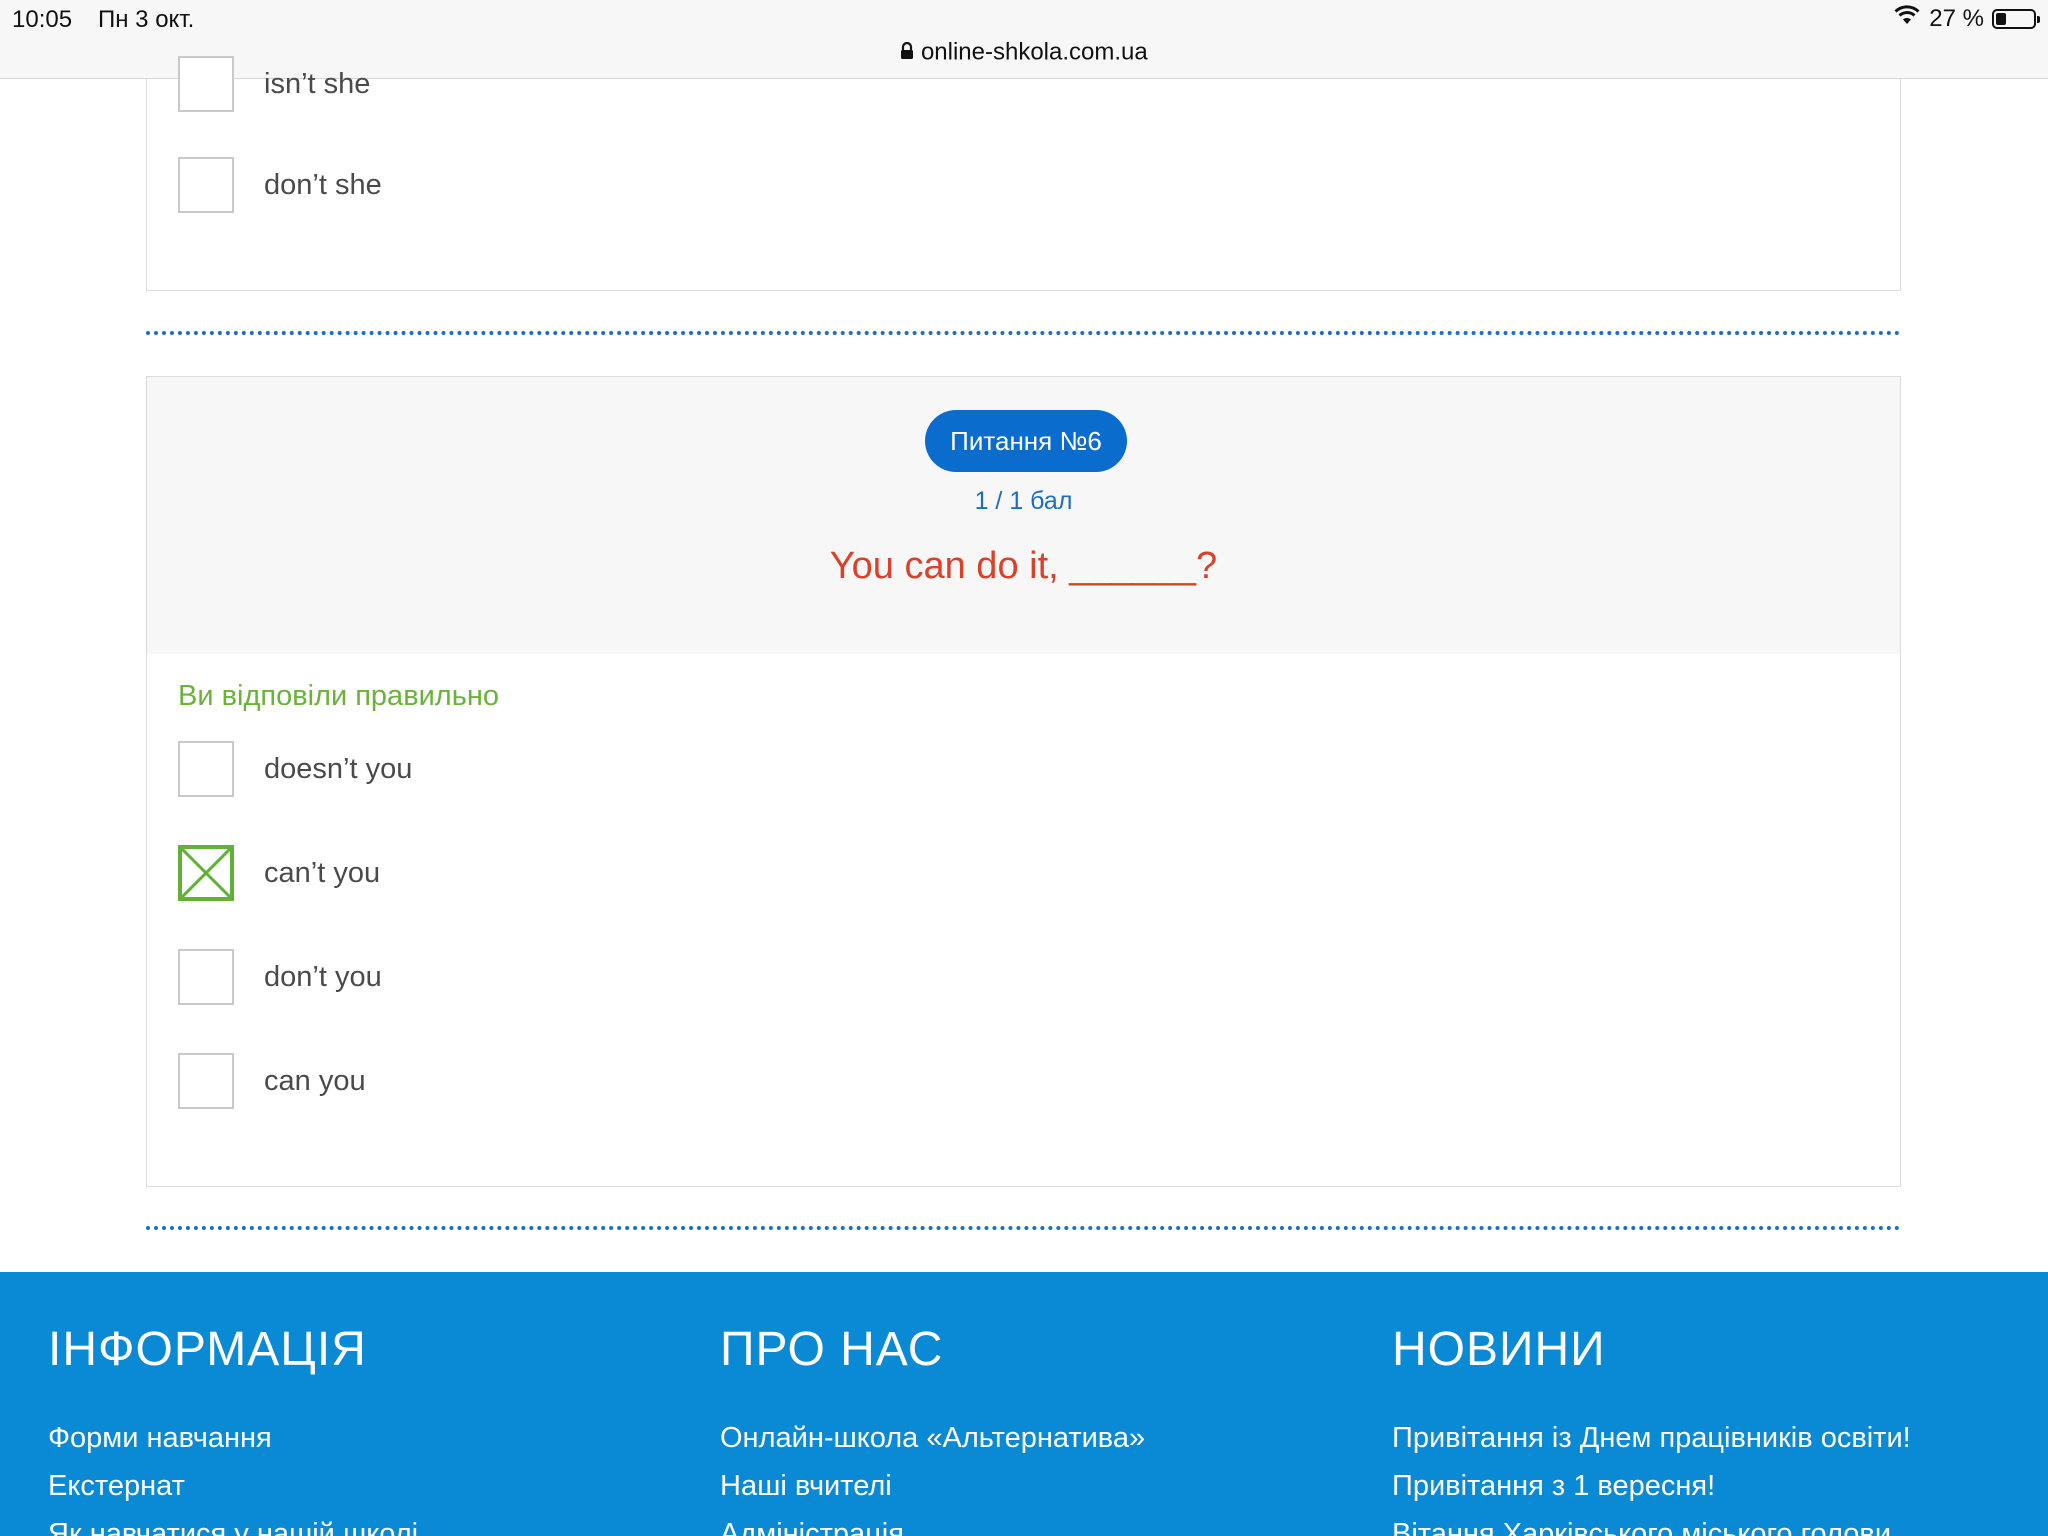  Describe the element at coordinates (910, 52) in the screenshot. I see `lock-icon` at that location.